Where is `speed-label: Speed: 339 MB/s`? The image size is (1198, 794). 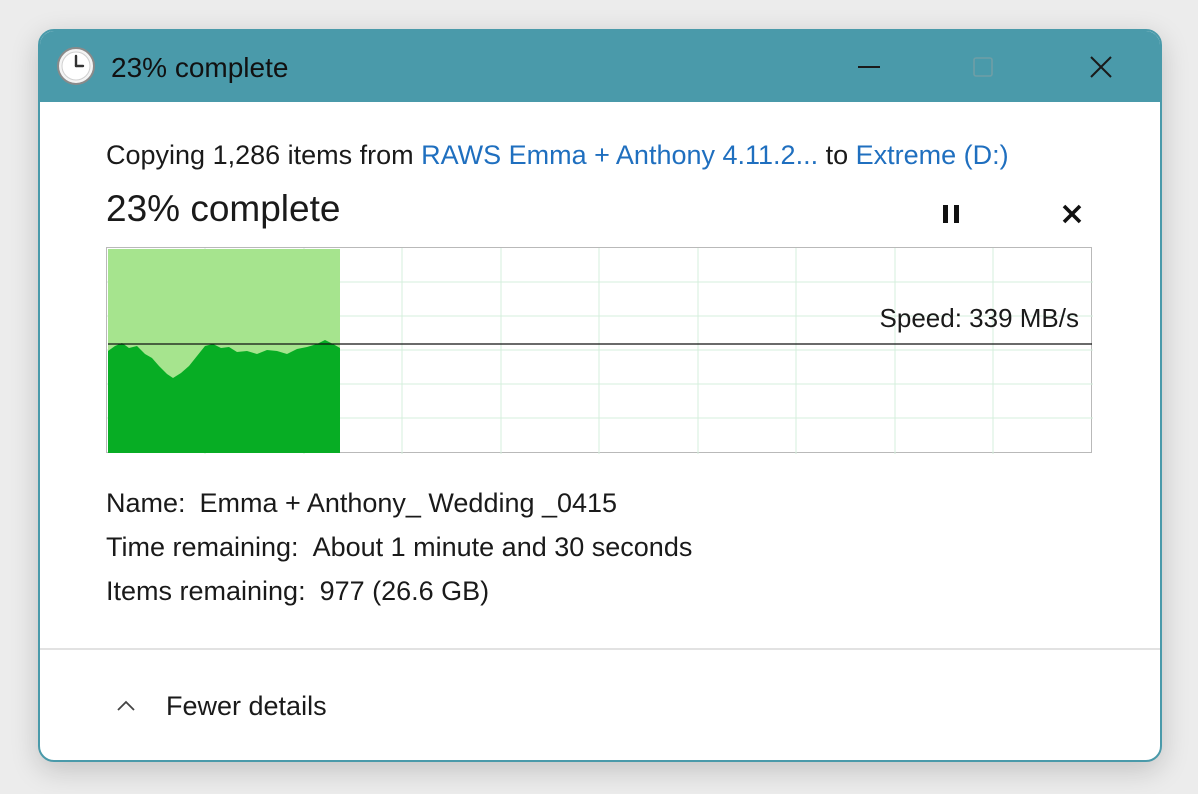 speed-label: Speed: 339 MB/s is located at coordinates (979, 318).